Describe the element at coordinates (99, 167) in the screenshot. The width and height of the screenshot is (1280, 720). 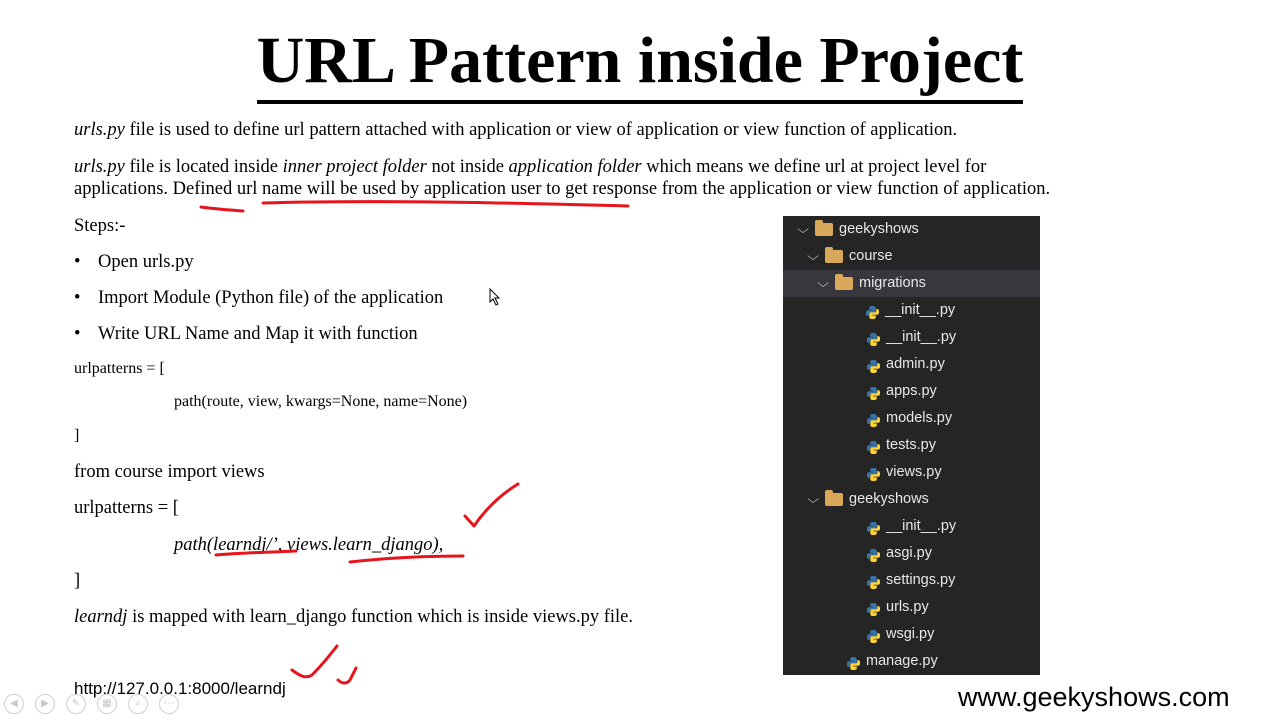
I see `urls-file-name-2: urls.py` at that location.